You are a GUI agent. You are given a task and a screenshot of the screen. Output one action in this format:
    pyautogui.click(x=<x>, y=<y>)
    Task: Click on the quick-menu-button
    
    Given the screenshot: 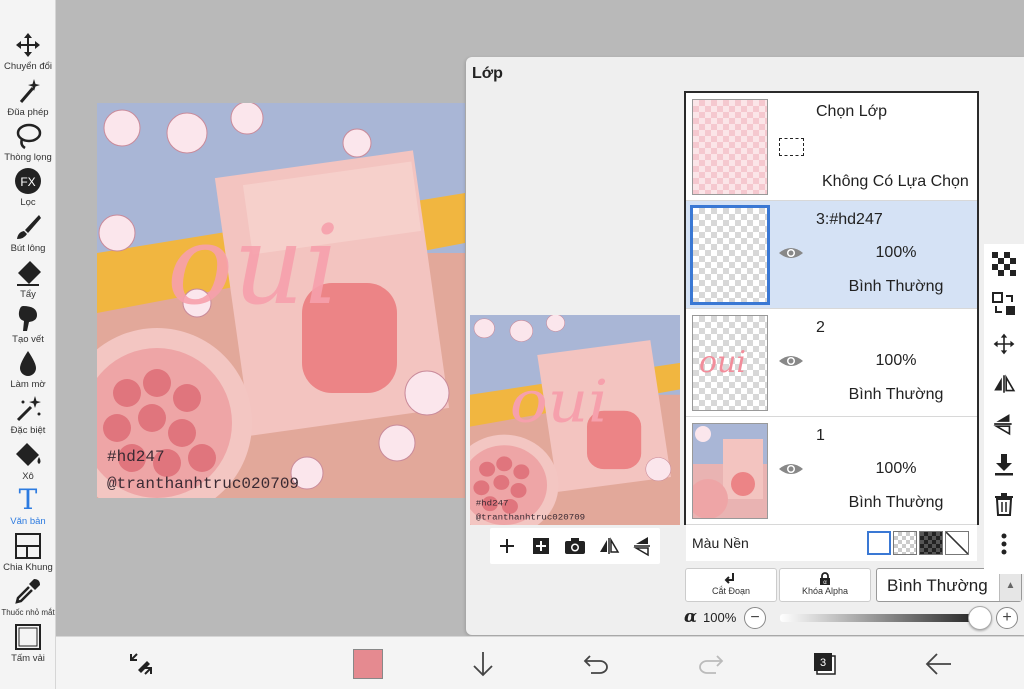 What is the action you would take?
    pyautogui.click(x=141, y=664)
    